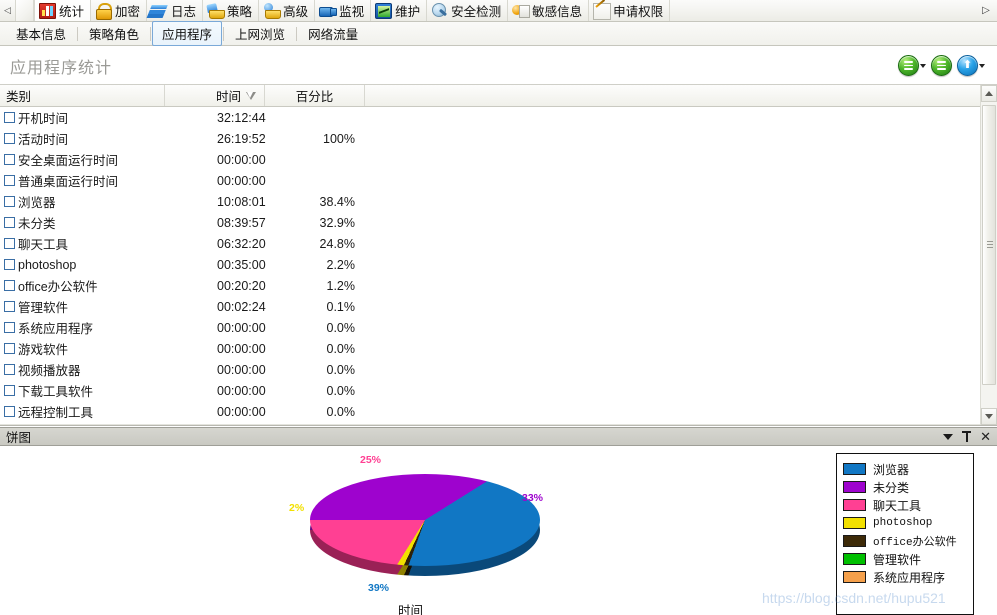  What do you see at coordinates (78, 33) in the screenshot?
I see `tab-separator` at bounding box center [78, 33].